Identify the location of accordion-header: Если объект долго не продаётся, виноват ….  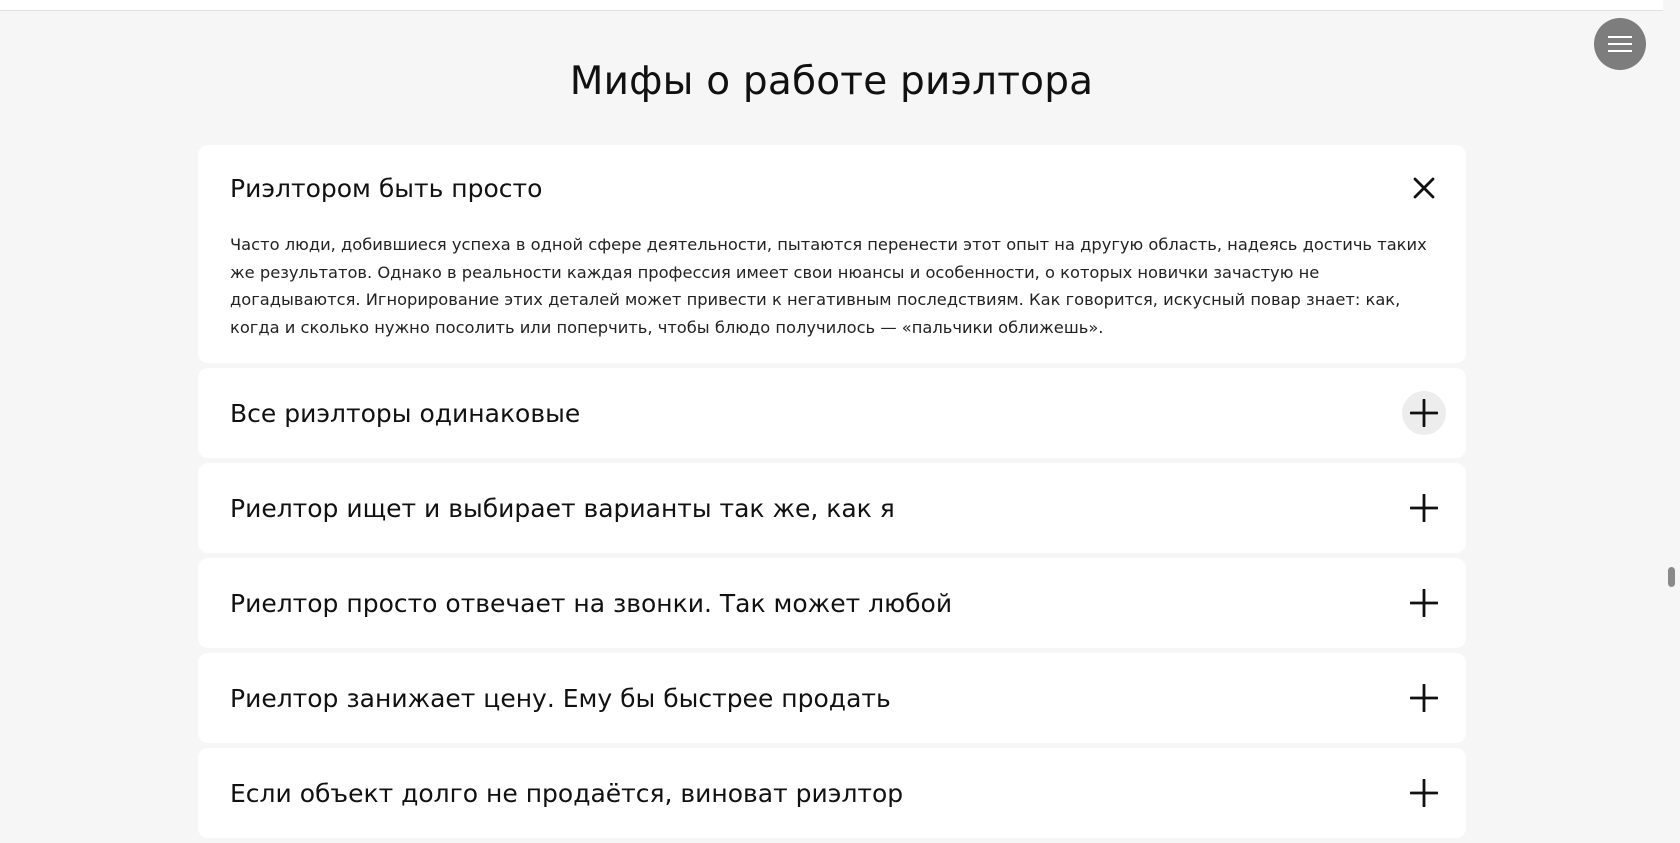
(832, 793).